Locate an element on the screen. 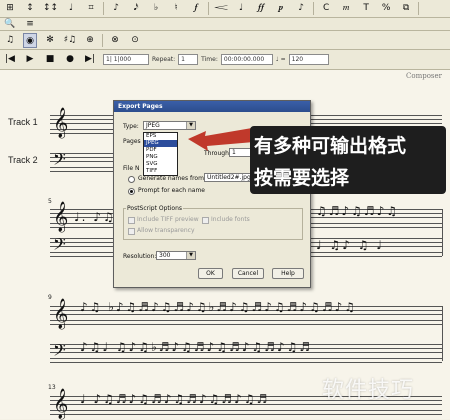 This screenshot has height=420, width=450. arrow-shape is located at coordinates (221, 139).